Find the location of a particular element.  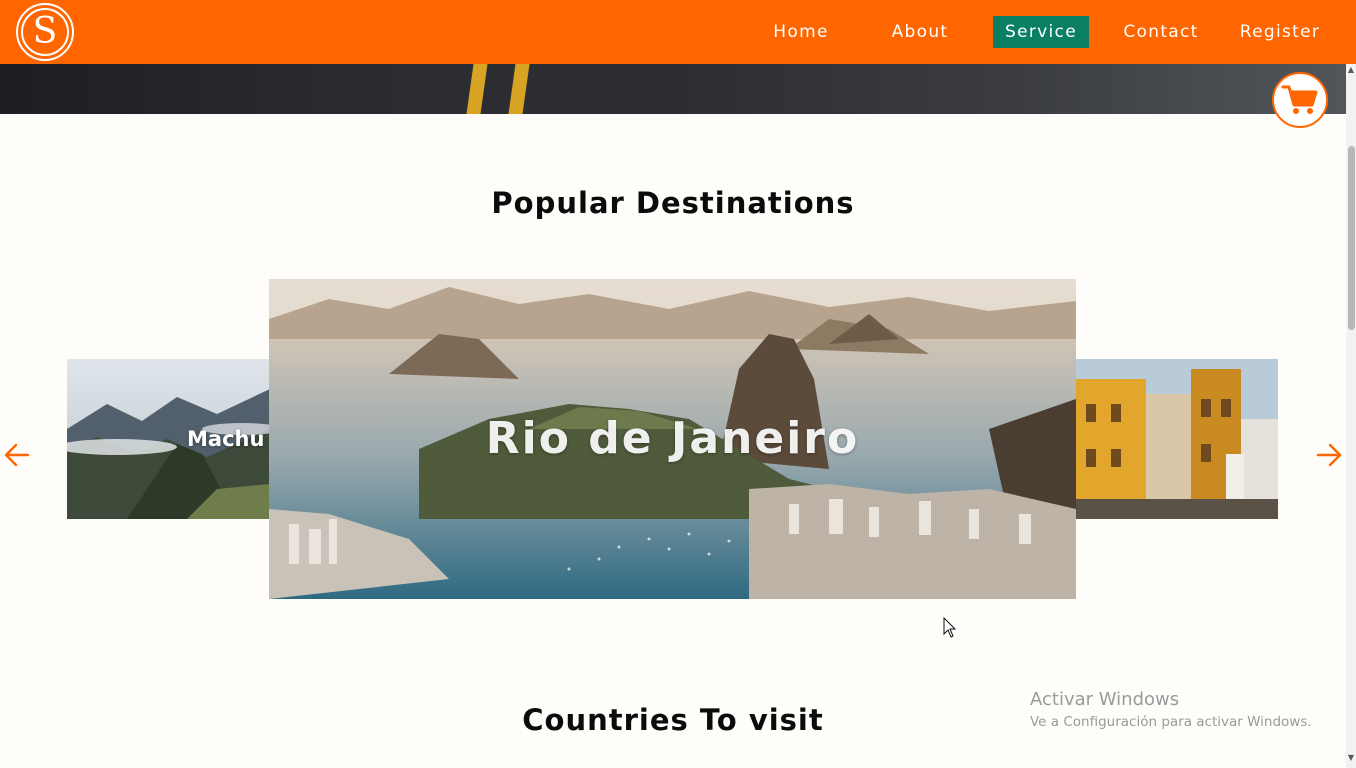

slide-image is located at coordinates (1177, 439).